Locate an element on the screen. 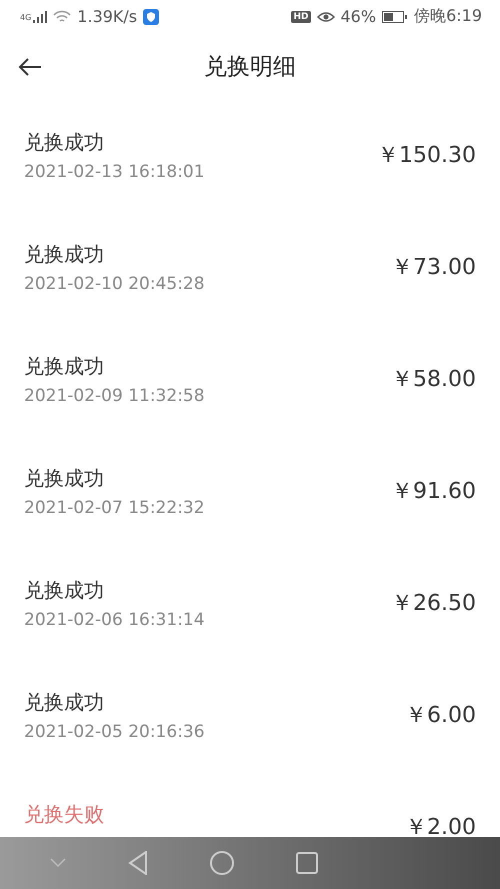 The height and width of the screenshot is (889, 500). exchange-amount: ￥6.00 is located at coordinates (440, 716).